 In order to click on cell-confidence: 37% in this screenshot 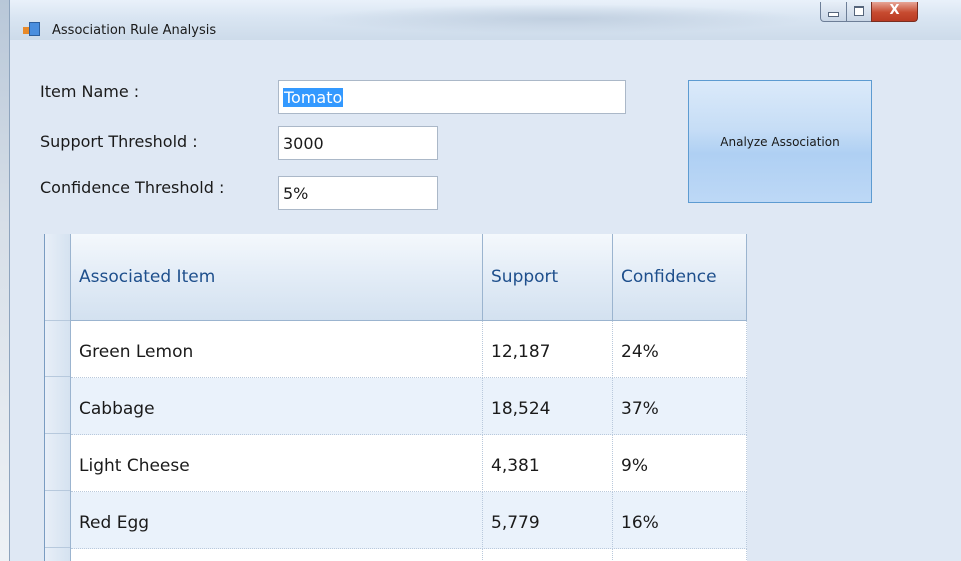, I will do `click(680, 406)`.